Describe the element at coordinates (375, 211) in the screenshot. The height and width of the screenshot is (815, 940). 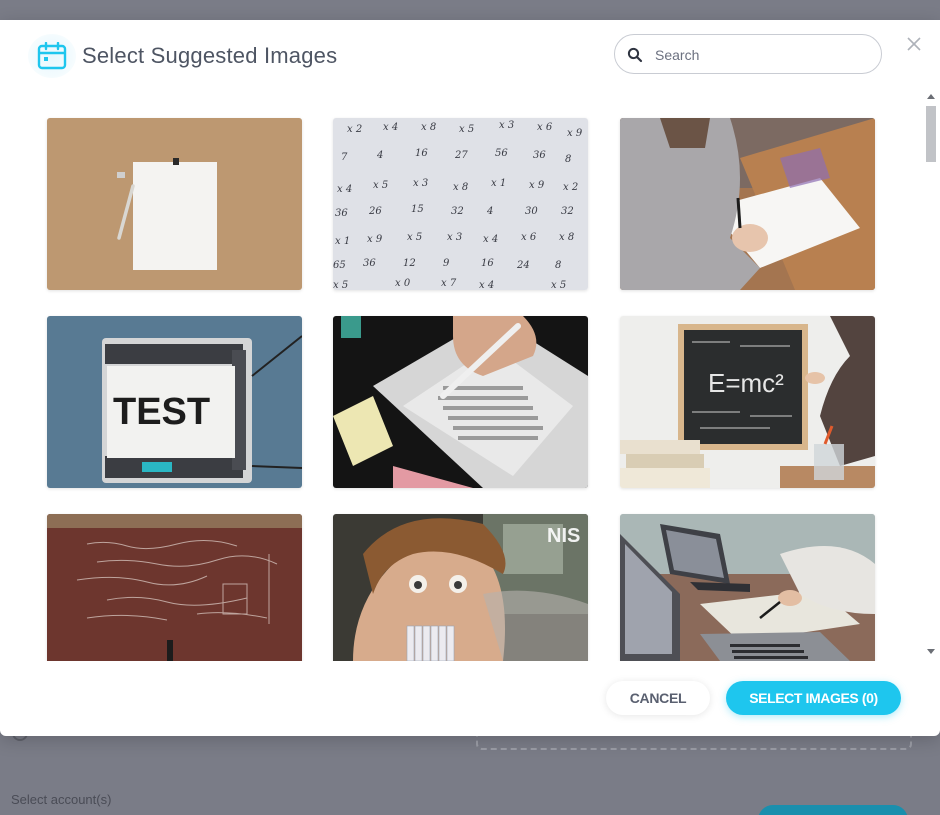
I see `svg-text: 26` at that location.